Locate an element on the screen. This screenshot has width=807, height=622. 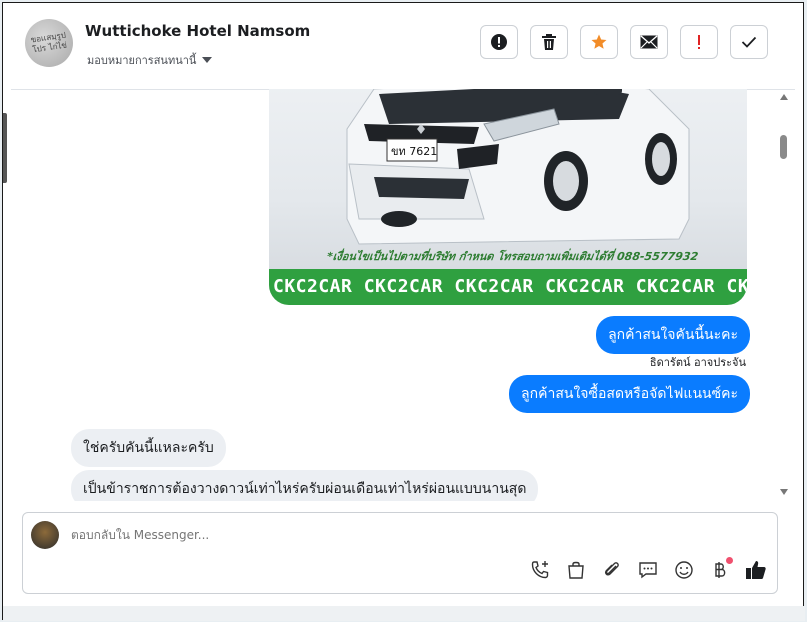
avatar-scribble: ขอเเสมฺรูปโปร ไก่ไข่ is located at coordinates (49, 43).